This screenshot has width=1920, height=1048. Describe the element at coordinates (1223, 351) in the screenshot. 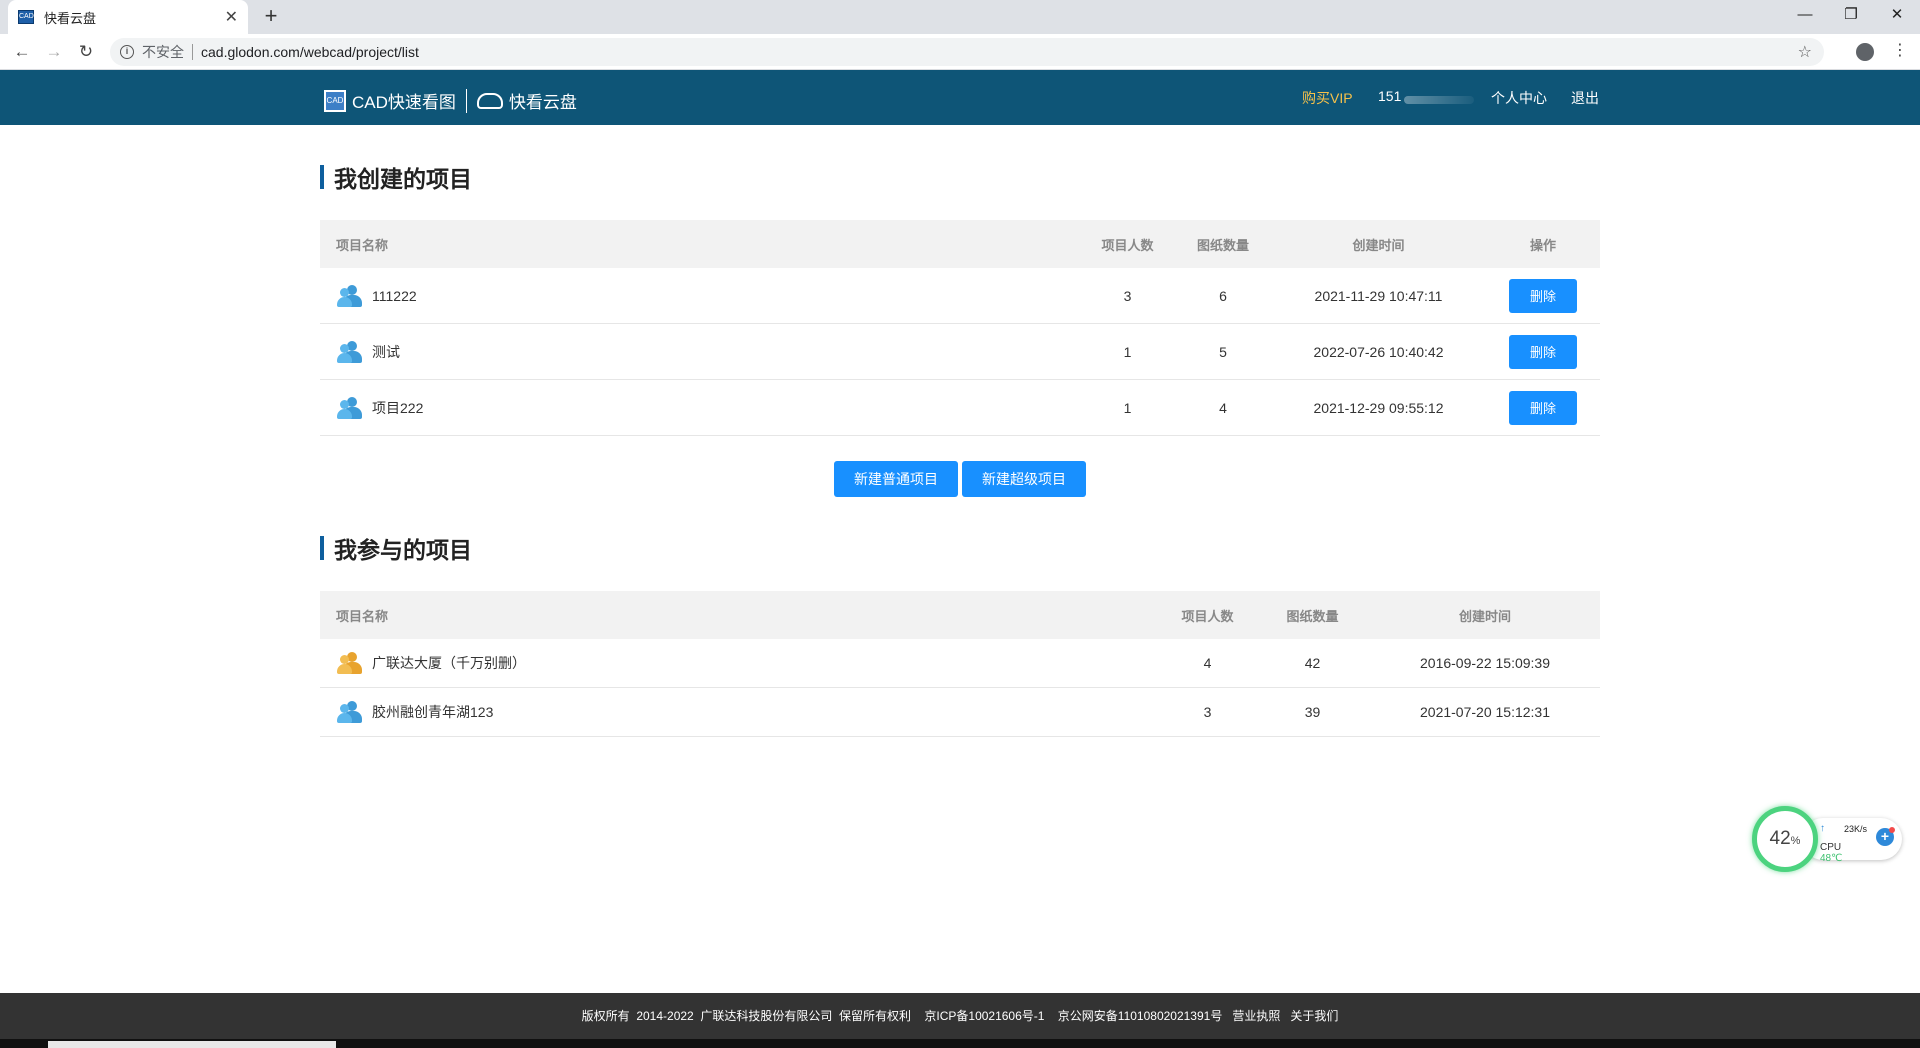

I see `drawings-count: 5` at that location.